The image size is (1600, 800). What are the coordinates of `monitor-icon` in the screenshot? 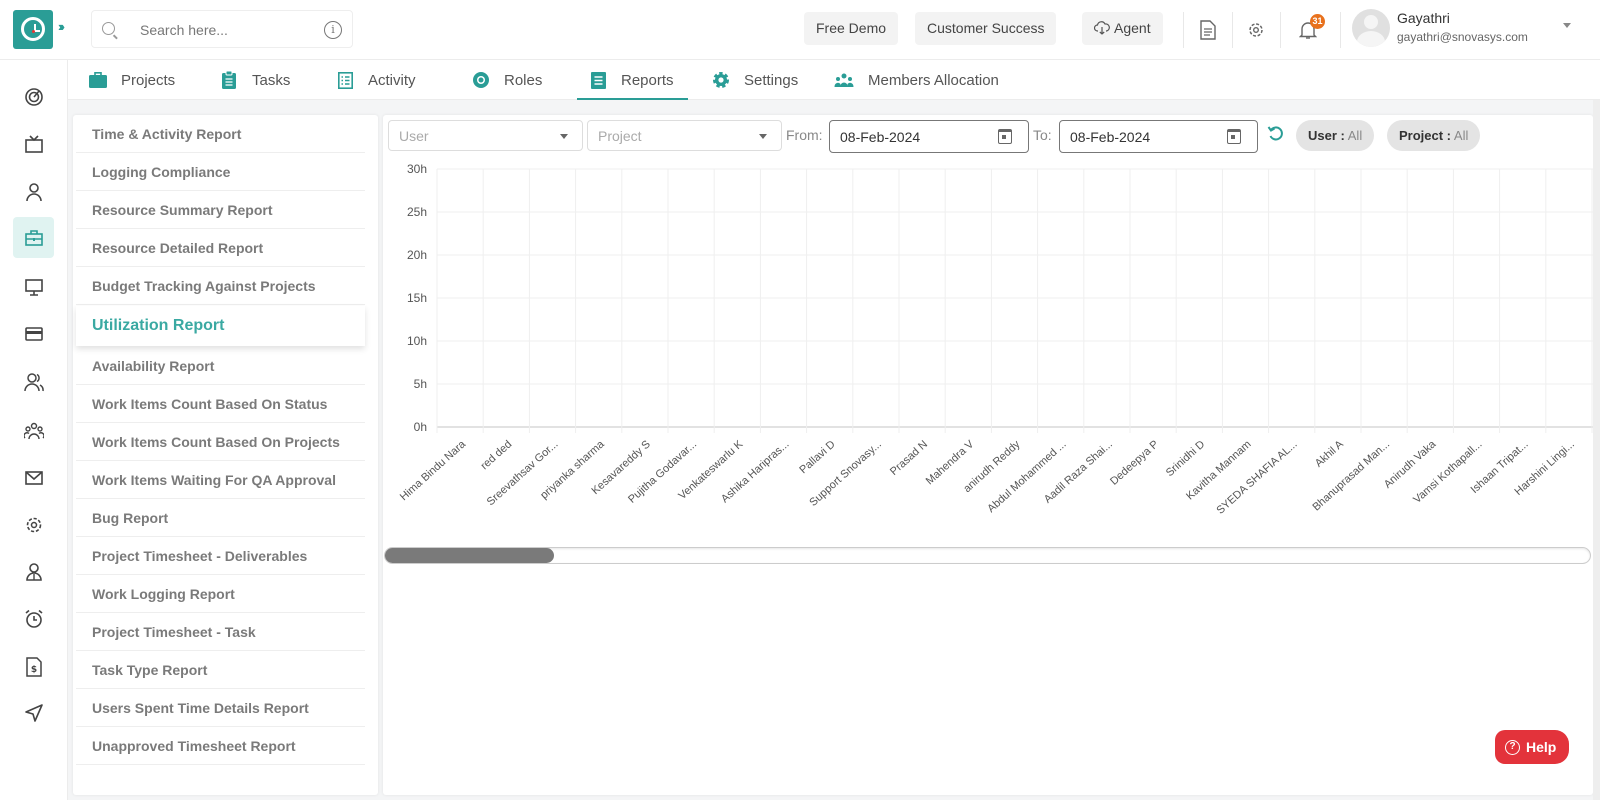 It's located at (33, 287).